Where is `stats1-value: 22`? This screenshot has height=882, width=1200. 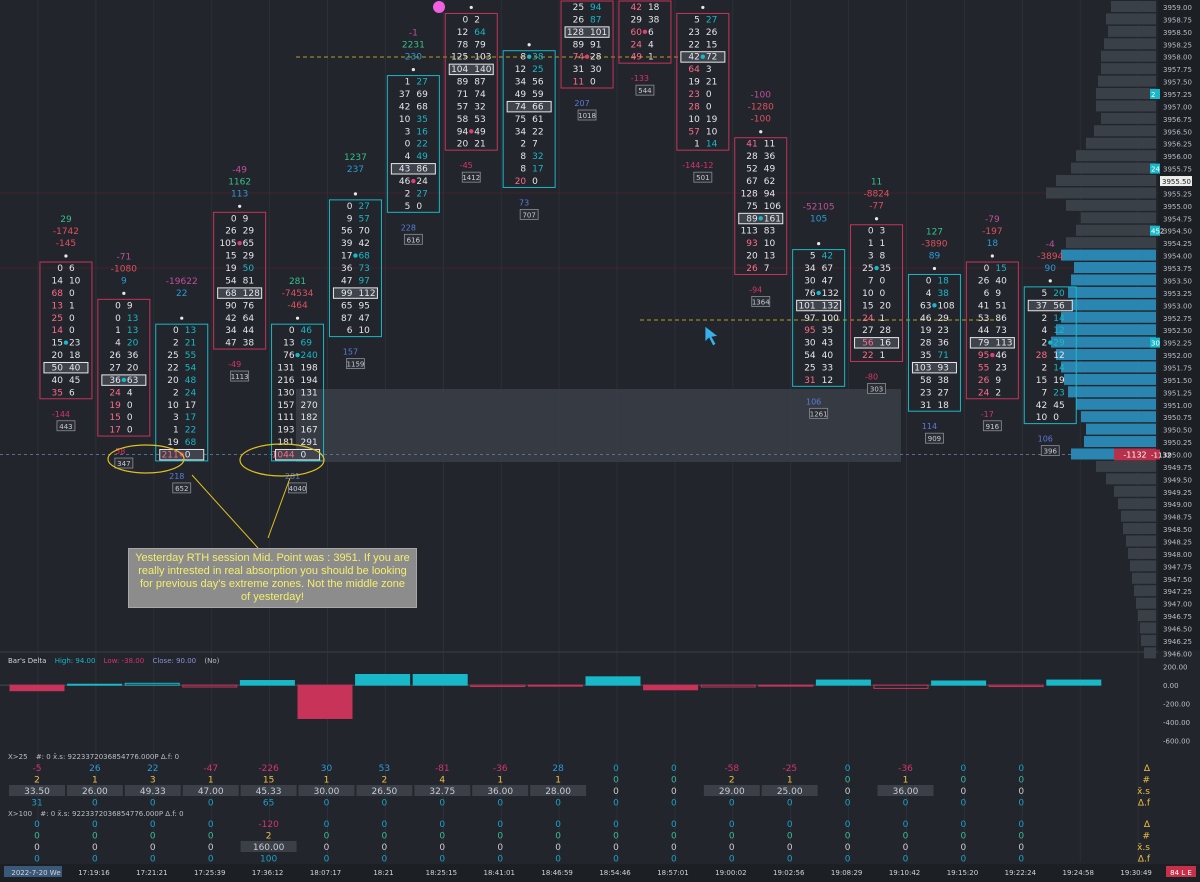
stats1-value: 22 is located at coordinates (152, 769).